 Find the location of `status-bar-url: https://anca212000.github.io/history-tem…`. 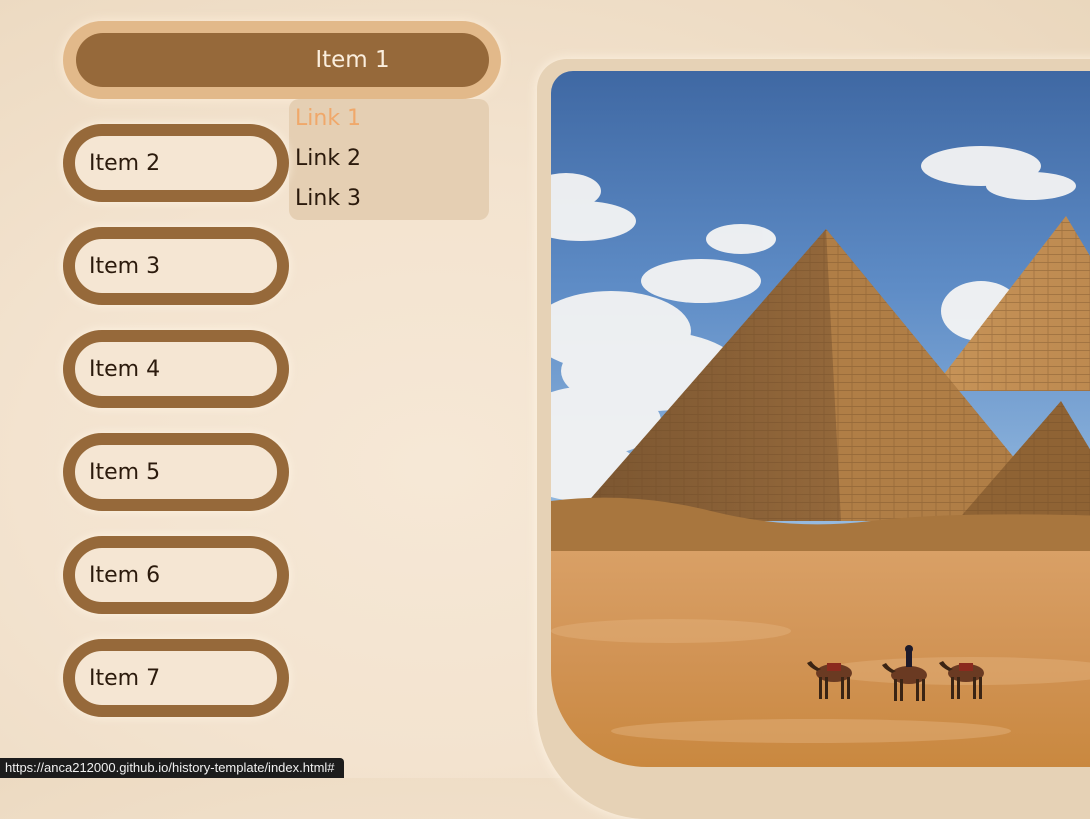

status-bar-url: https://anca212000.github.io/history-tem… is located at coordinates (172, 768).